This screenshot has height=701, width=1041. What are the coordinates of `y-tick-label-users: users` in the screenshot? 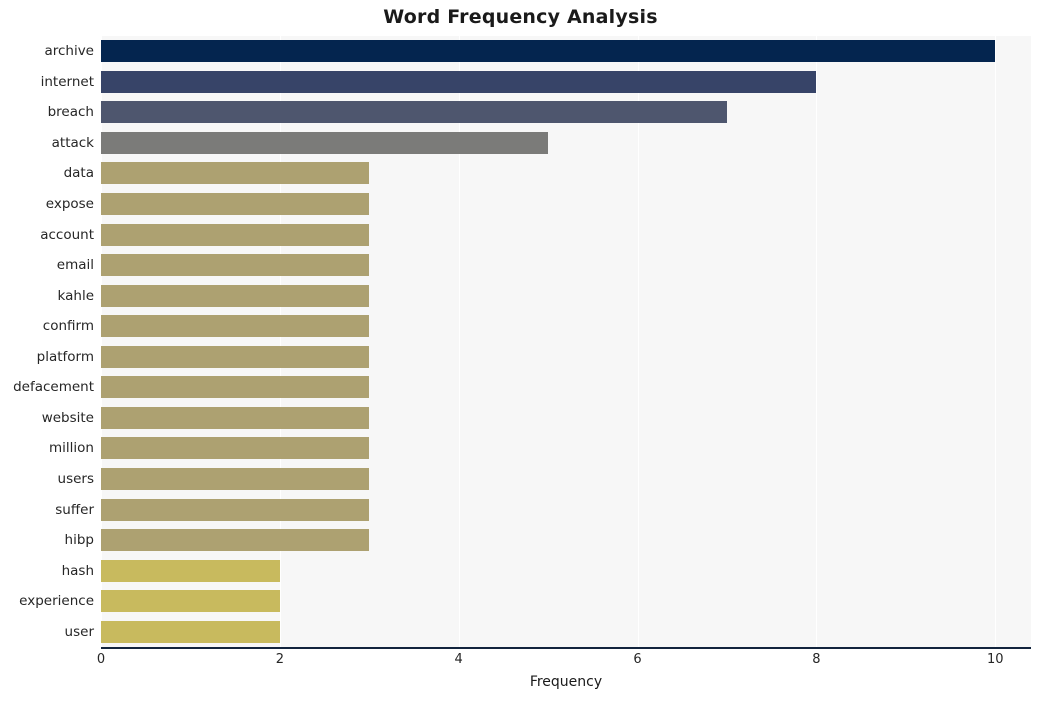 It's located at (75, 478).